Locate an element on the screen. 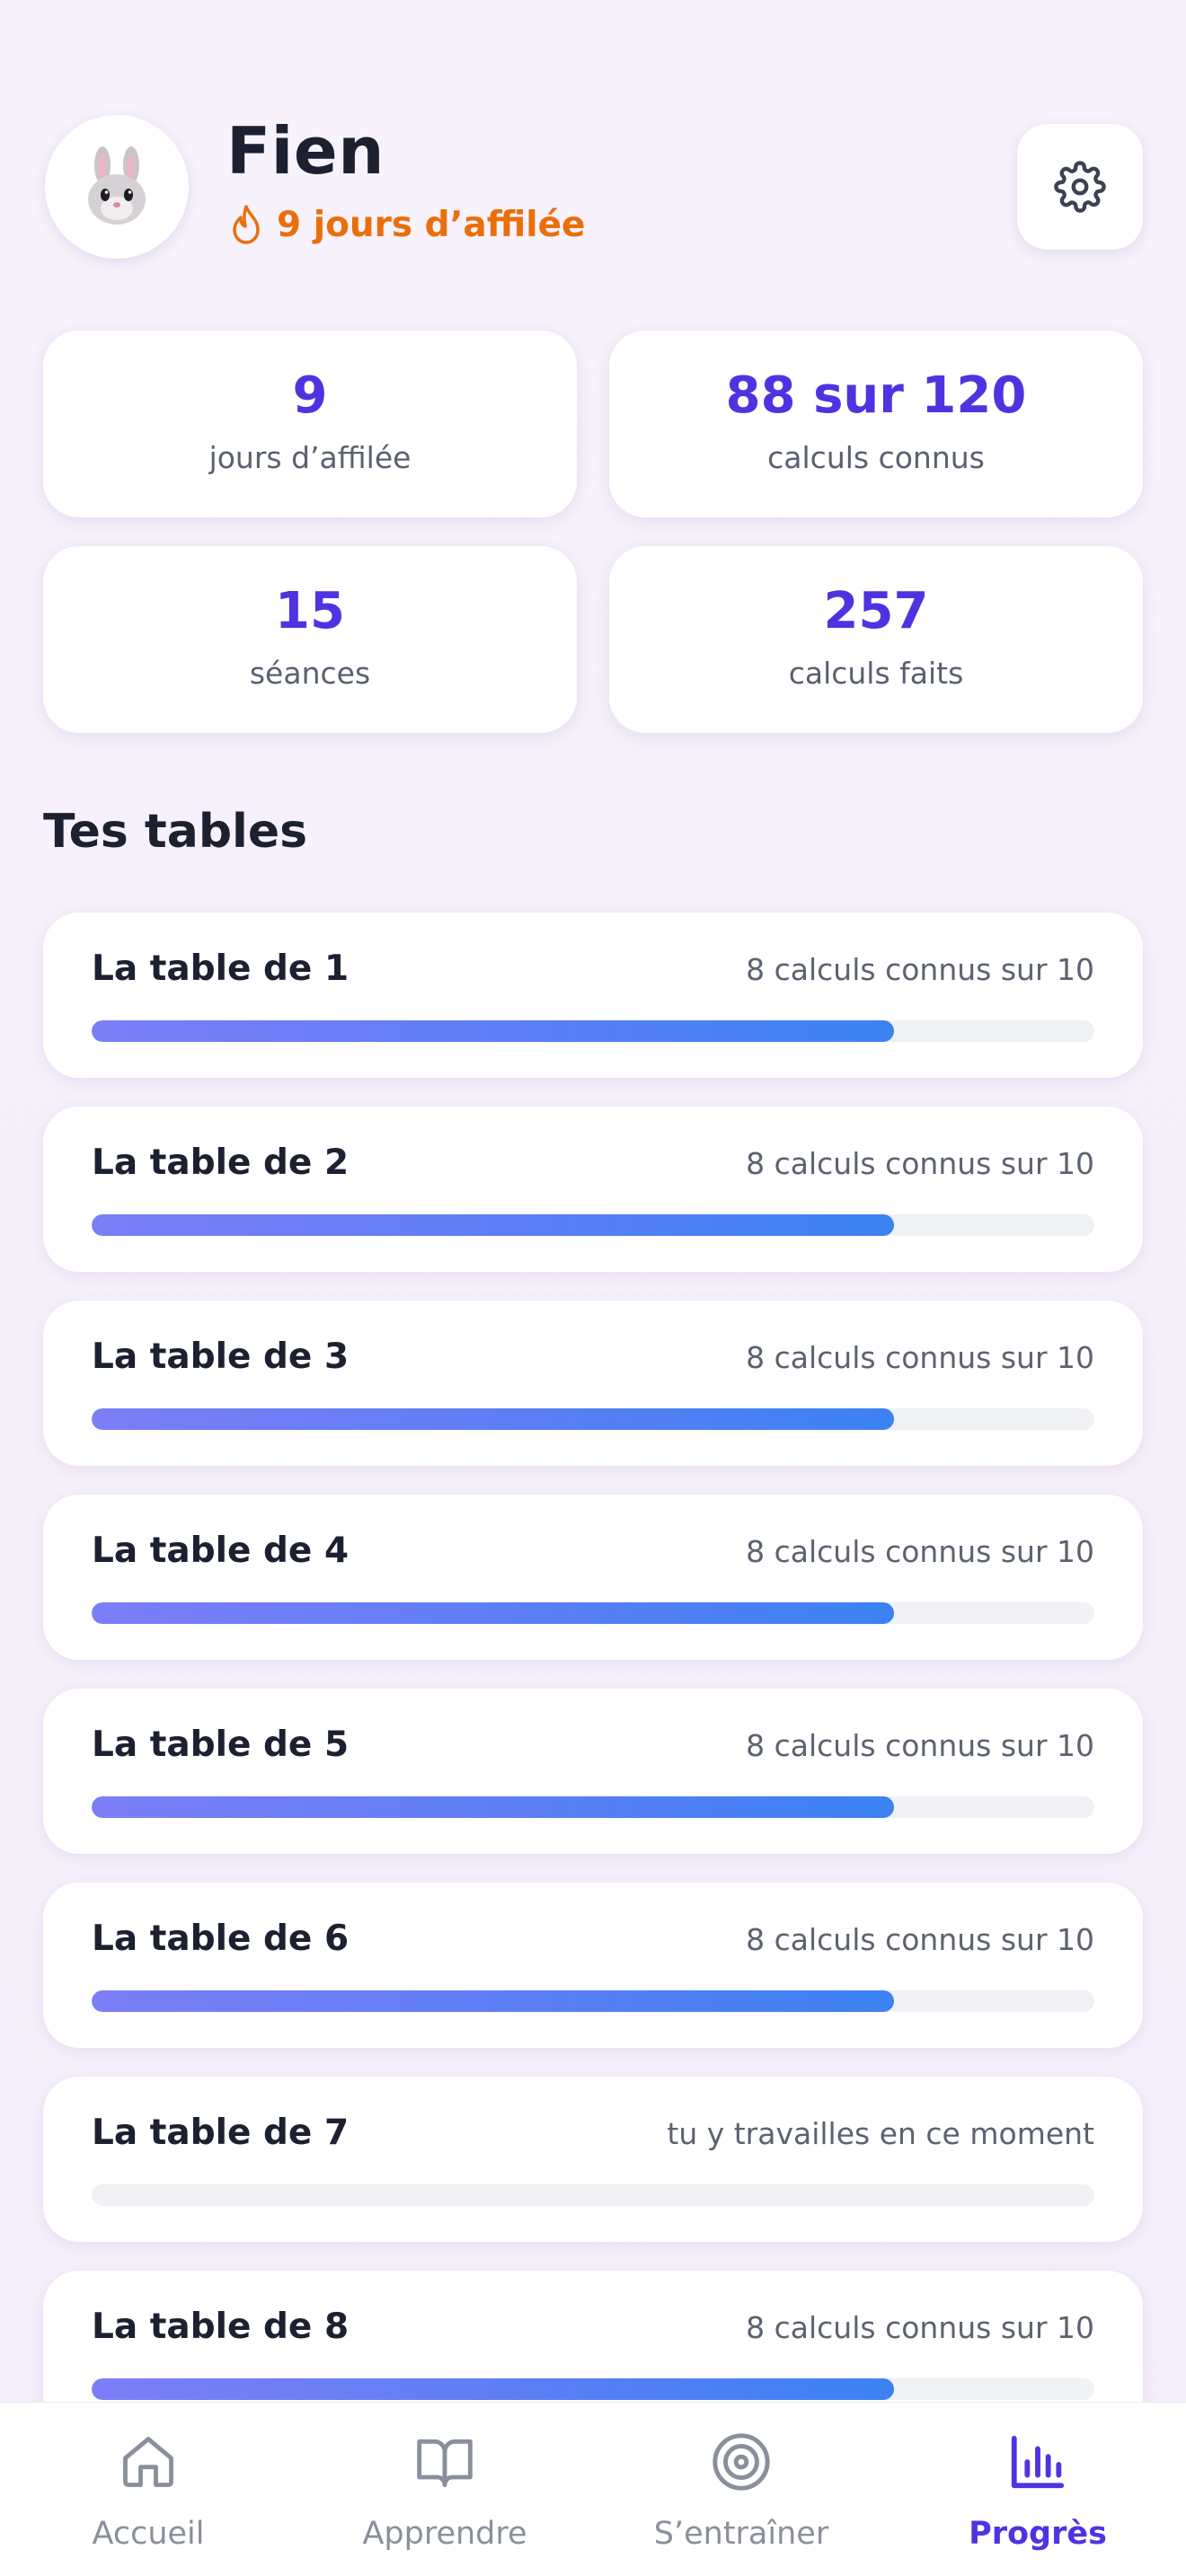 The image size is (1186, 2576). book-icon is located at coordinates (445, 2463).